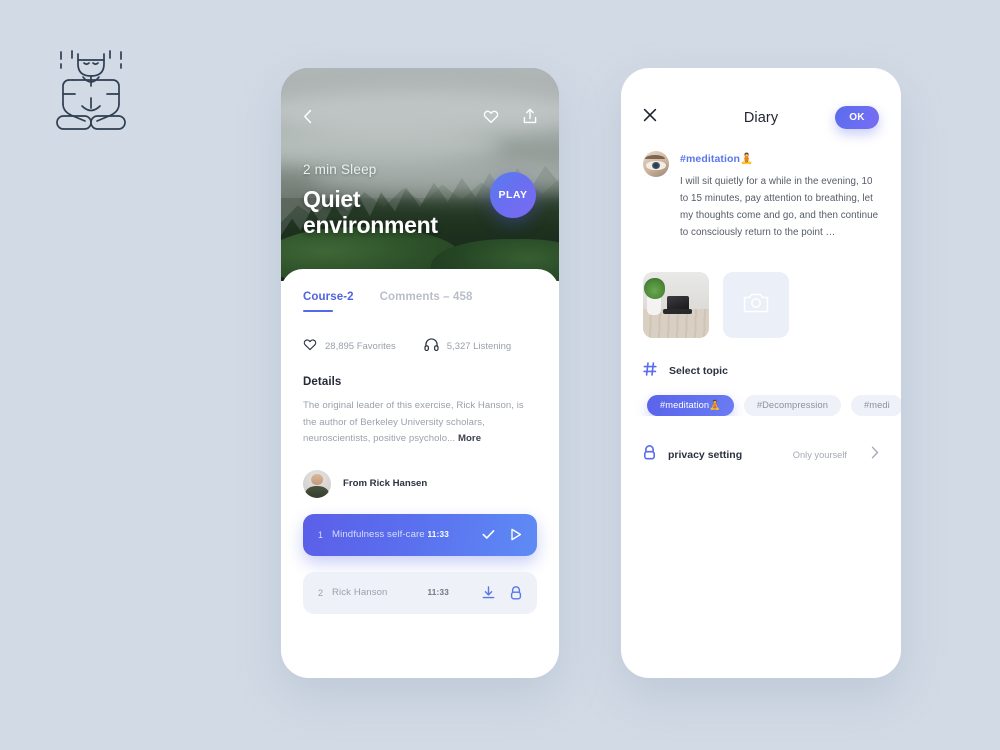  Describe the element at coordinates (426, 301) in the screenshot. I see `tab-comments: Comments – 458` at that location.